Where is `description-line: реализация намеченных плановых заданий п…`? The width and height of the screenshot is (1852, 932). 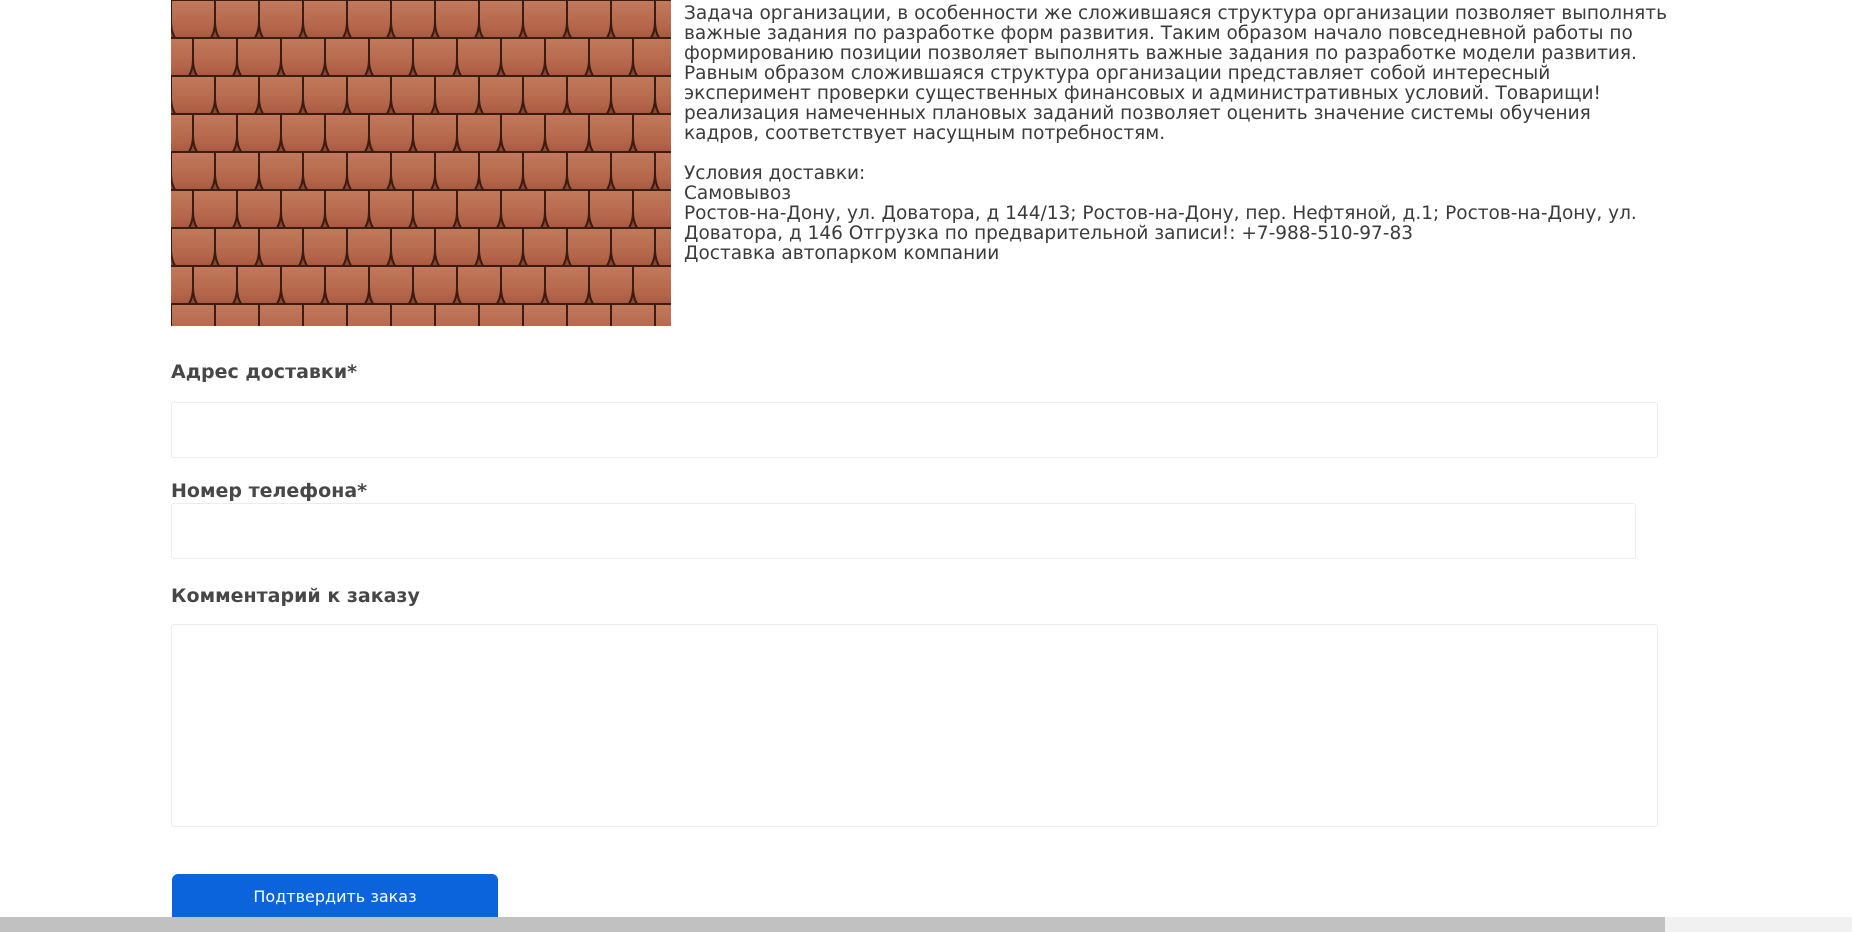 description-line: реализация намеченных плановых заданий п… is located at coordinates (1137, 113).